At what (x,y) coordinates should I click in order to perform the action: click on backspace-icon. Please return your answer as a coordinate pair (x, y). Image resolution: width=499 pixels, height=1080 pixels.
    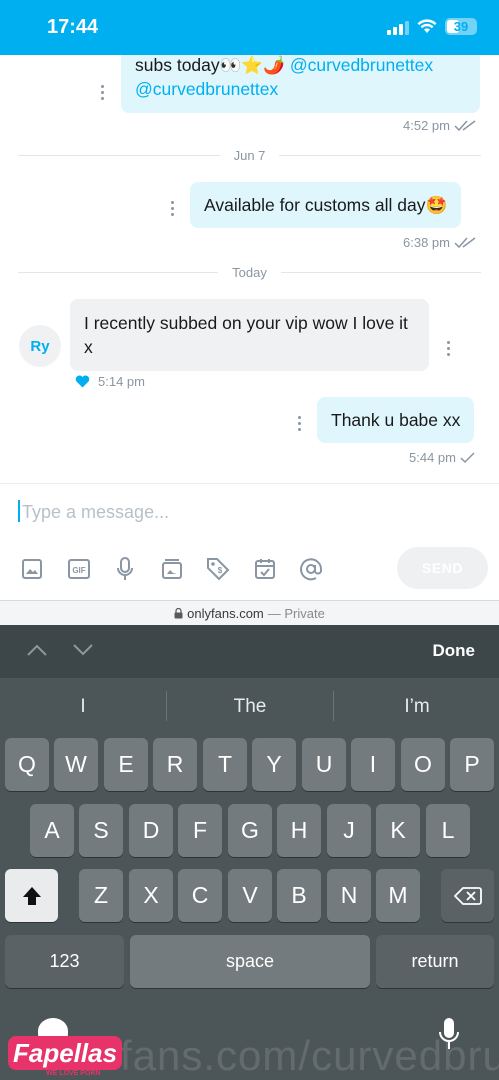
    Looking at the image, I should click on (467, 895).